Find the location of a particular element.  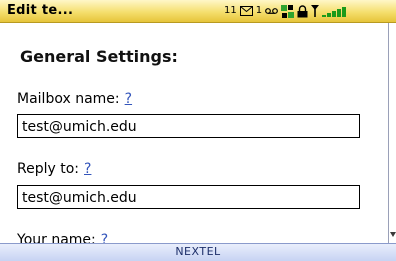

section-heading: General Settings: is located at coordinates (99, 56).